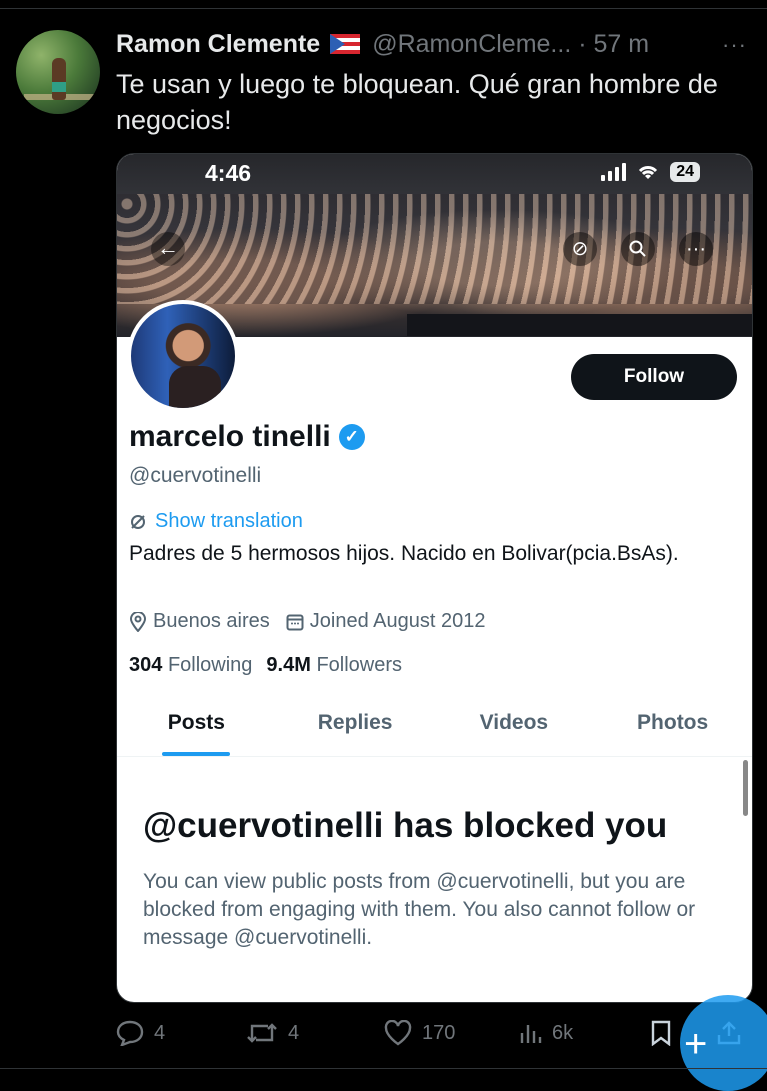 This screenshot has width=767, height=1091. Describe the element at coordinates (397, 621) in the screenshot. I see `joined-text: Joined August 2012` at that location.